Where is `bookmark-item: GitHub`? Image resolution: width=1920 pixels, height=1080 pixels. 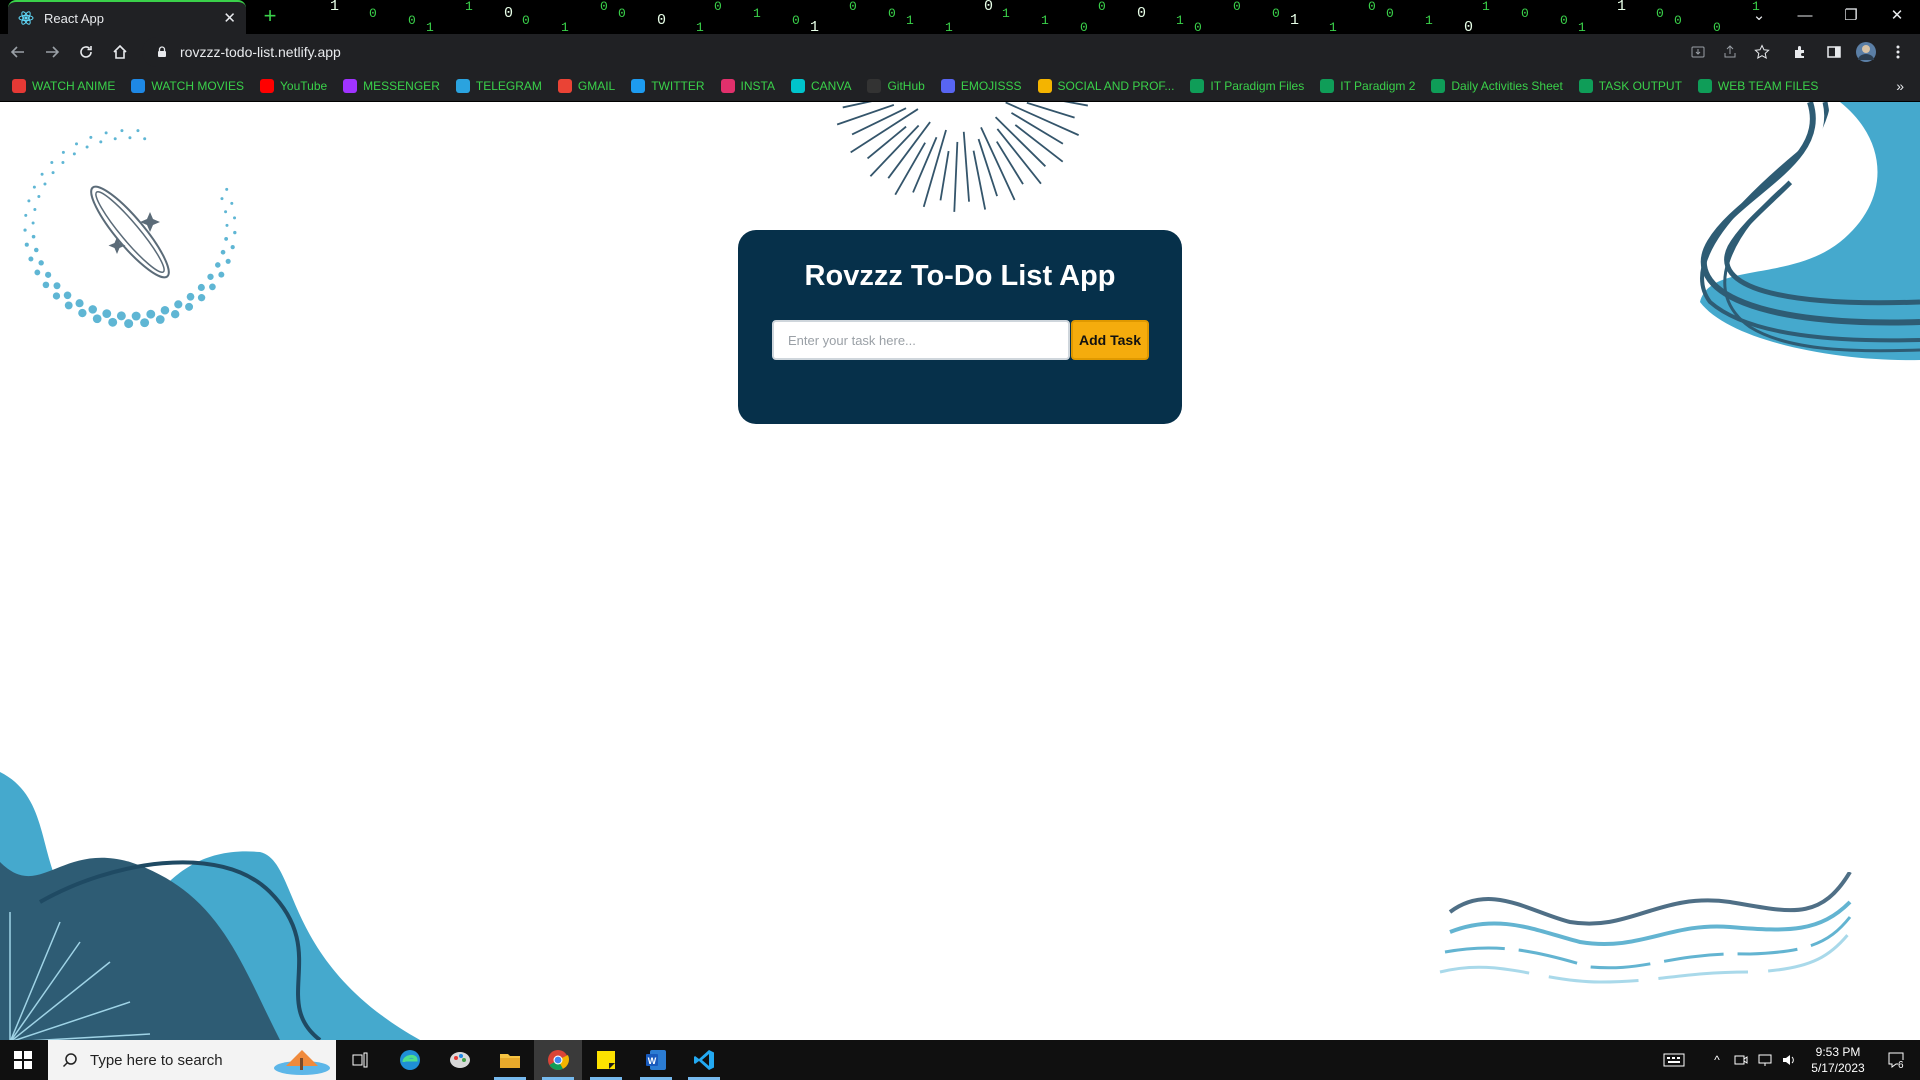
bookmark-item: GitHub is located at coordinates (896, 85).